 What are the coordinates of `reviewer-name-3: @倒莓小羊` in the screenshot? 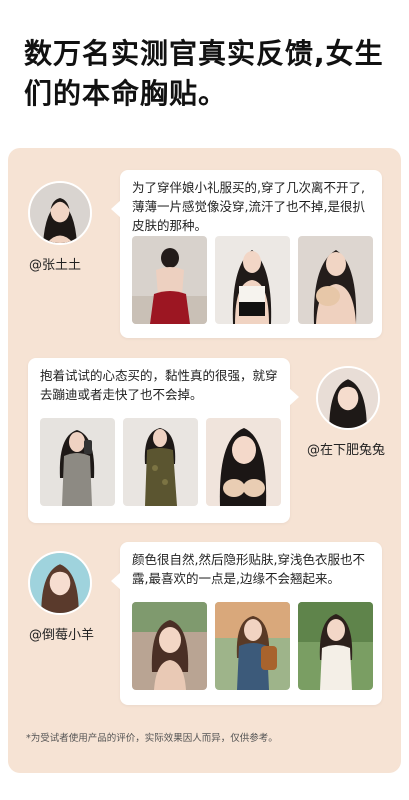 It's located at (62, 635).